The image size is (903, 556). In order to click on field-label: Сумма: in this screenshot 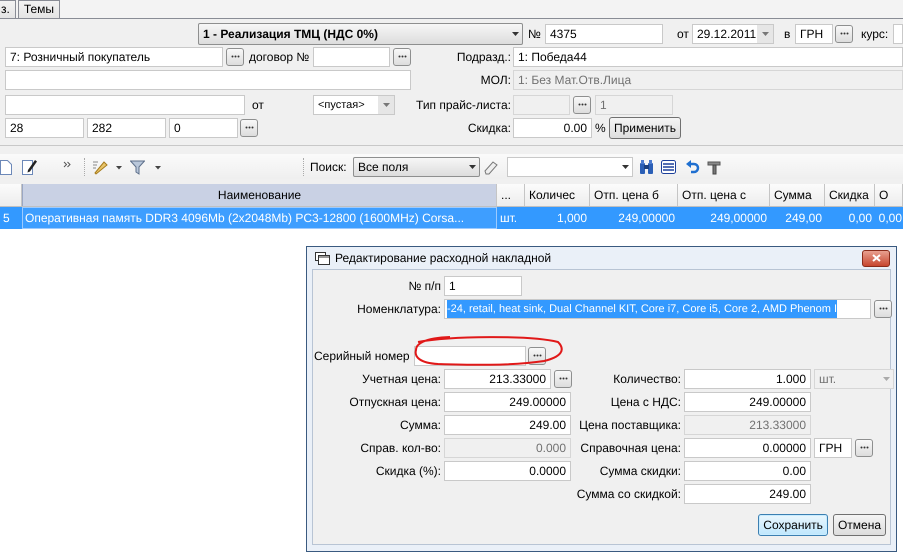, I will do `click(420, 425)`.